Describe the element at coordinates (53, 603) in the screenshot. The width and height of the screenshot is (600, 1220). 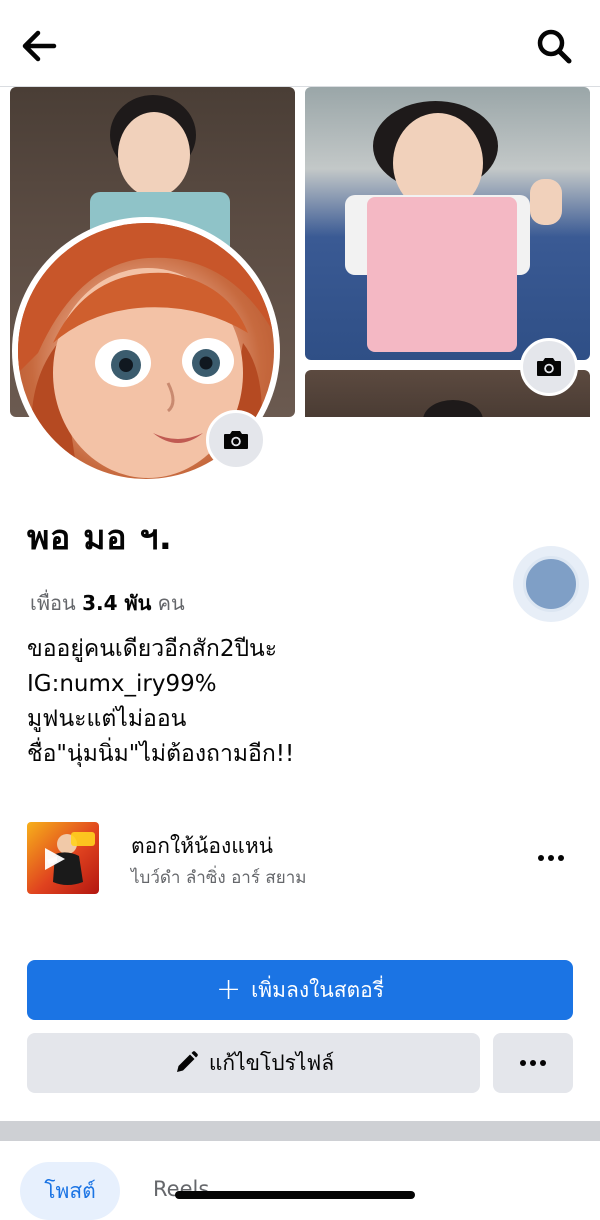
I see `friends-prefix: เพื่อน` at that location.